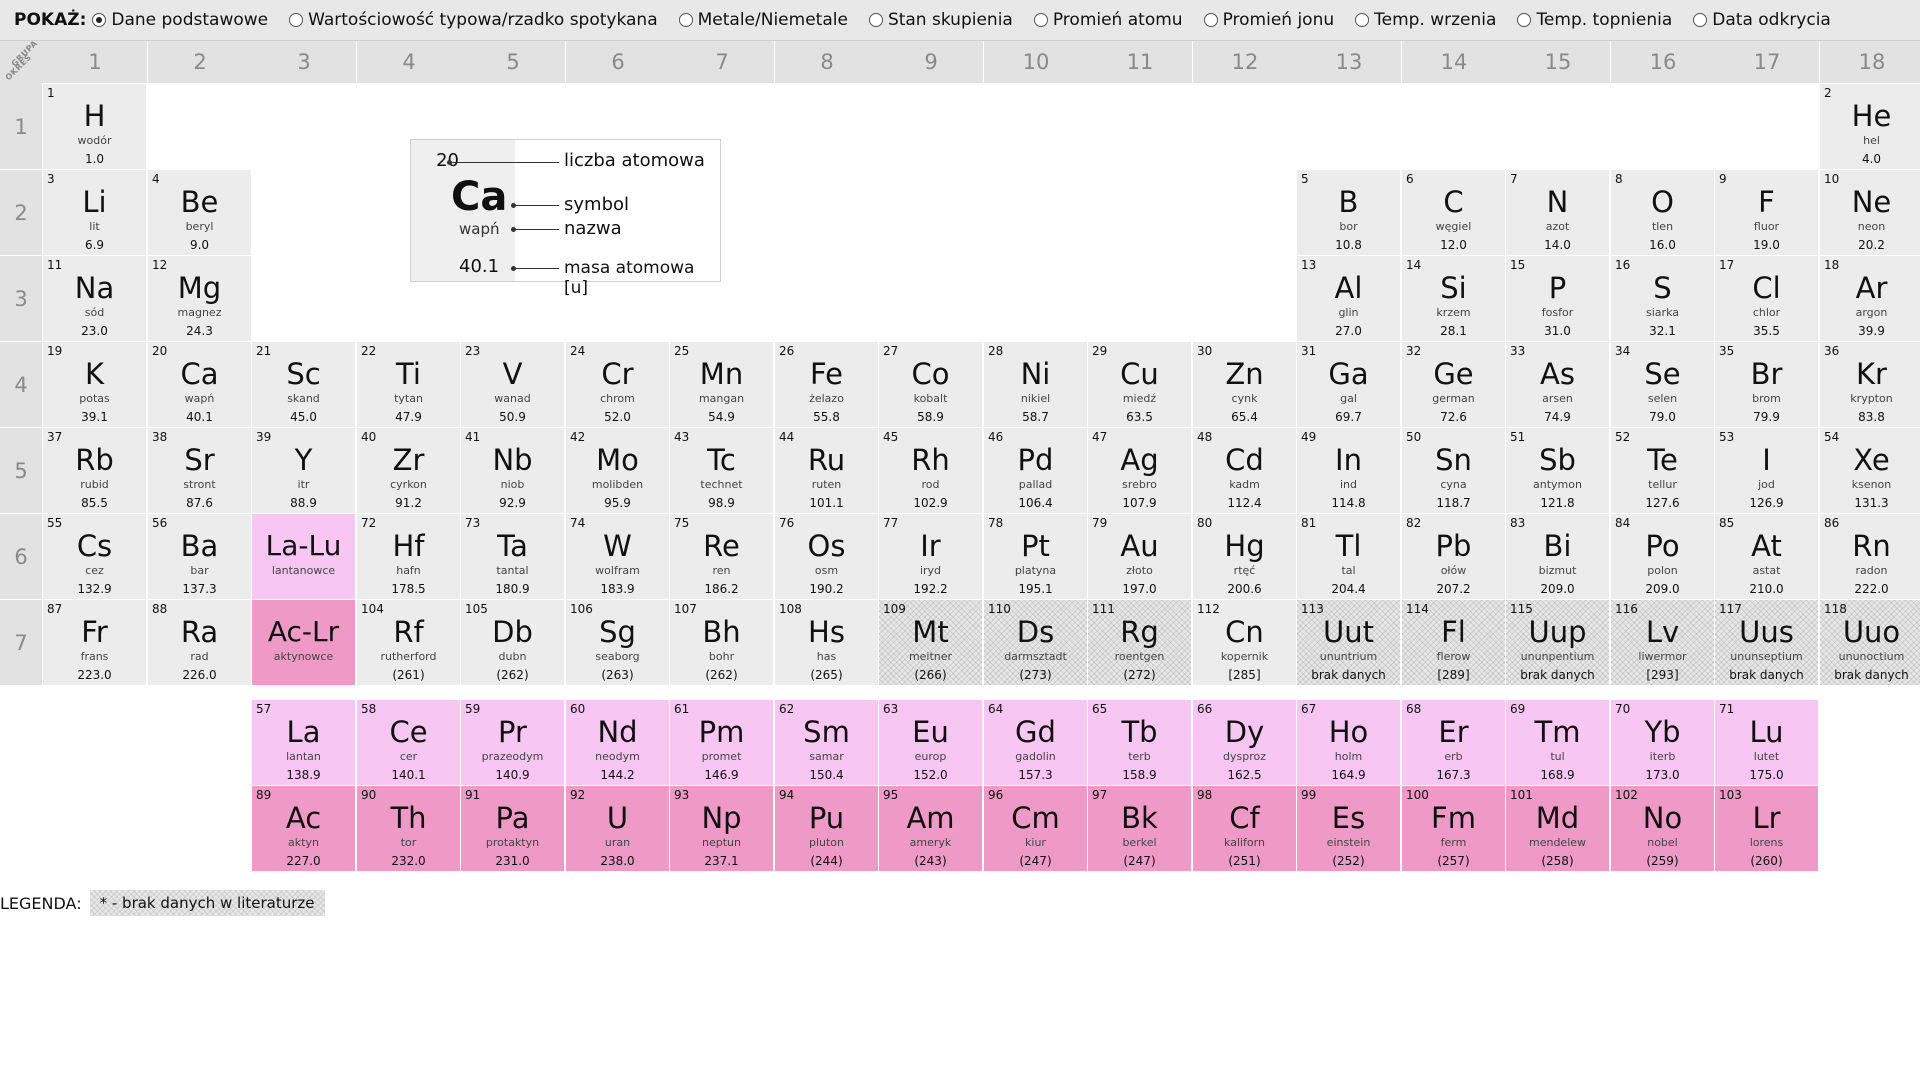 This screenshot has height=1079, width=1920. I want to click on option-5: Promień atomu, so click(1108, 20).